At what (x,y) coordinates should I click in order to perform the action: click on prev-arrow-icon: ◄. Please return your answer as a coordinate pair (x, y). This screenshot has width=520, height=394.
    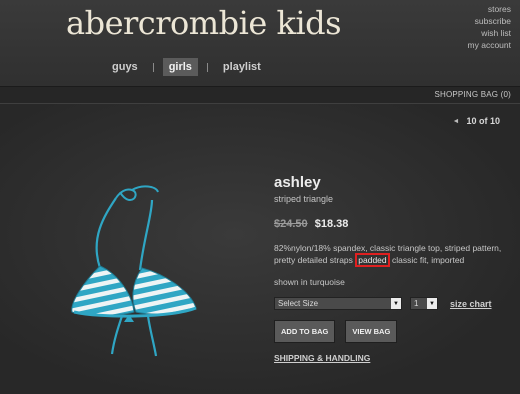
    Looking at the image, I should click on (456, 121).